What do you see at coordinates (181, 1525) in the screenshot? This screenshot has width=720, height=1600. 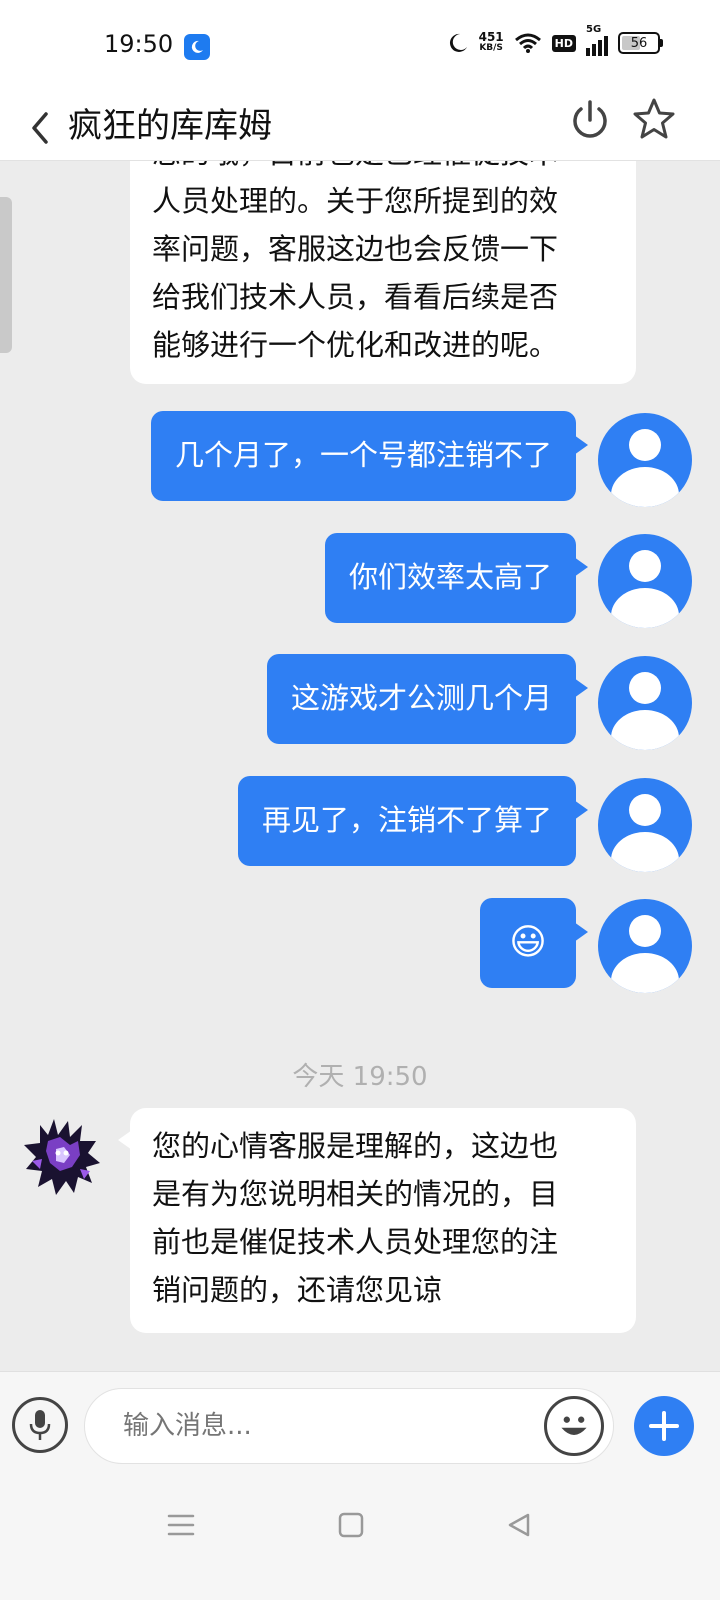 I see `menu-icon` at bounding box center [181, 1525].